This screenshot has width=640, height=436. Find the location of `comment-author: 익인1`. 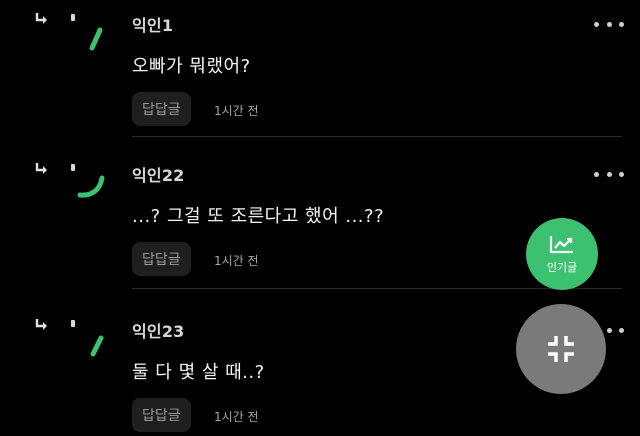

comment-author: 익인1 is located at coordinates (153, 25).